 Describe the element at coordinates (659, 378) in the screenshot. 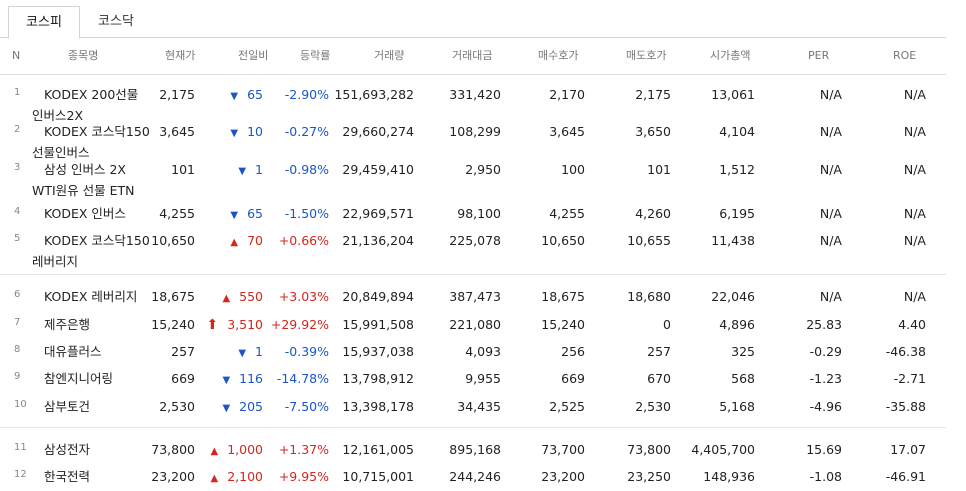

I see `ask-price: 670` at that location.